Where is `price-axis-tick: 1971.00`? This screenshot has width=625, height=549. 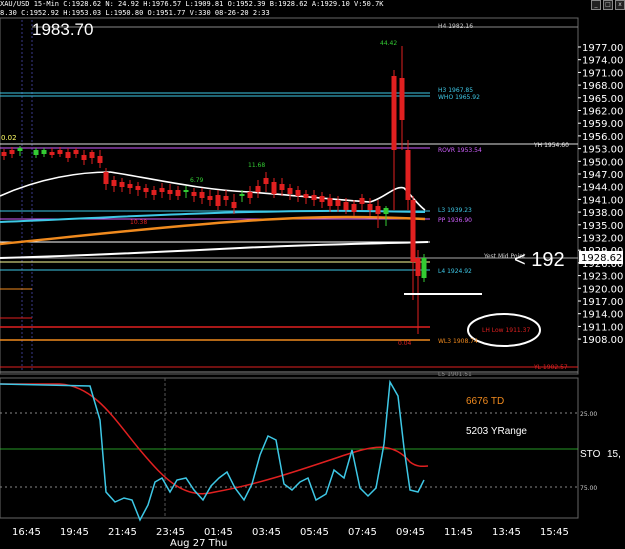 price-axis-tick: 1971.00 is located at coordinates (602, 73).